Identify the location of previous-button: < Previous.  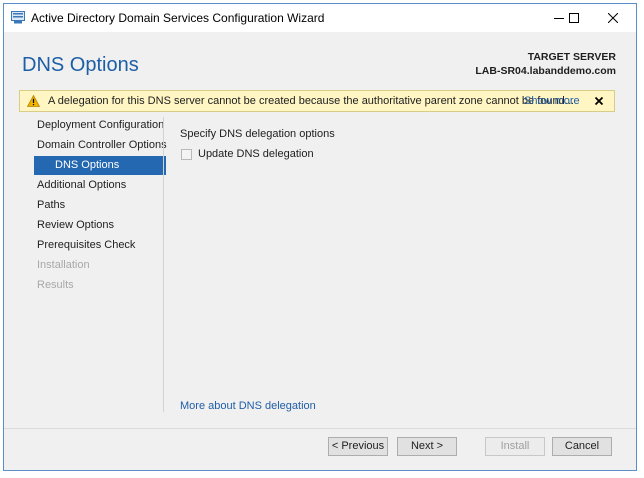
(358, 446).